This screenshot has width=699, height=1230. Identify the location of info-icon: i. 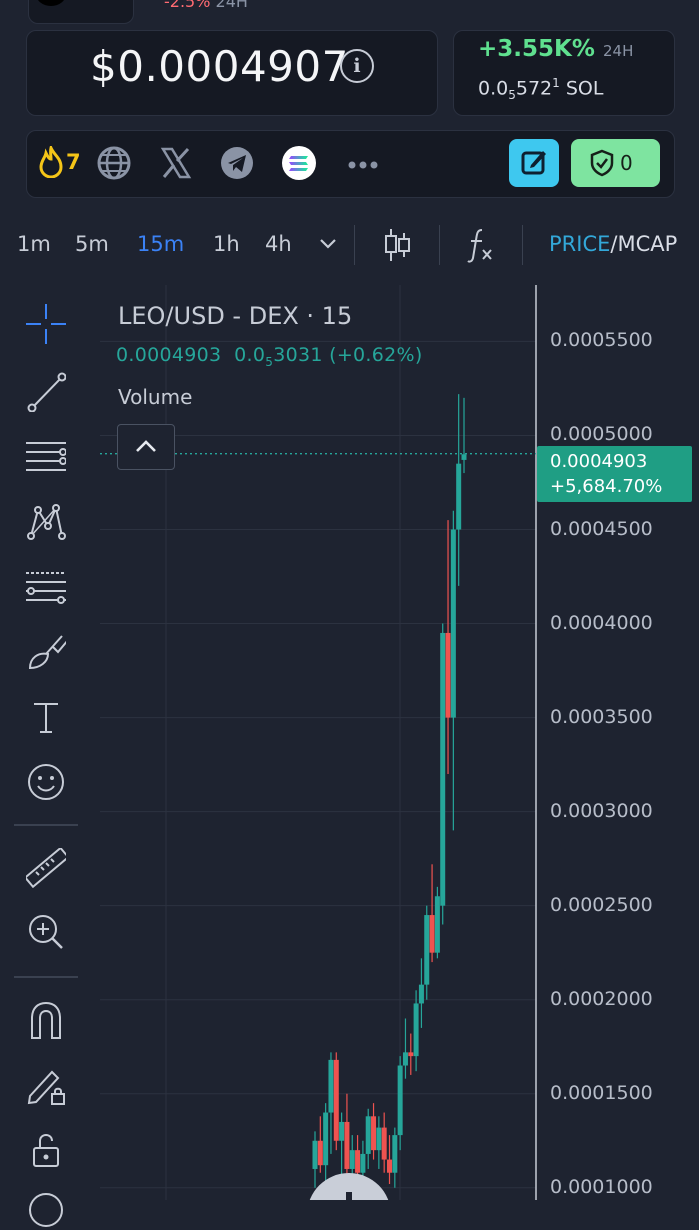
(357, 66).